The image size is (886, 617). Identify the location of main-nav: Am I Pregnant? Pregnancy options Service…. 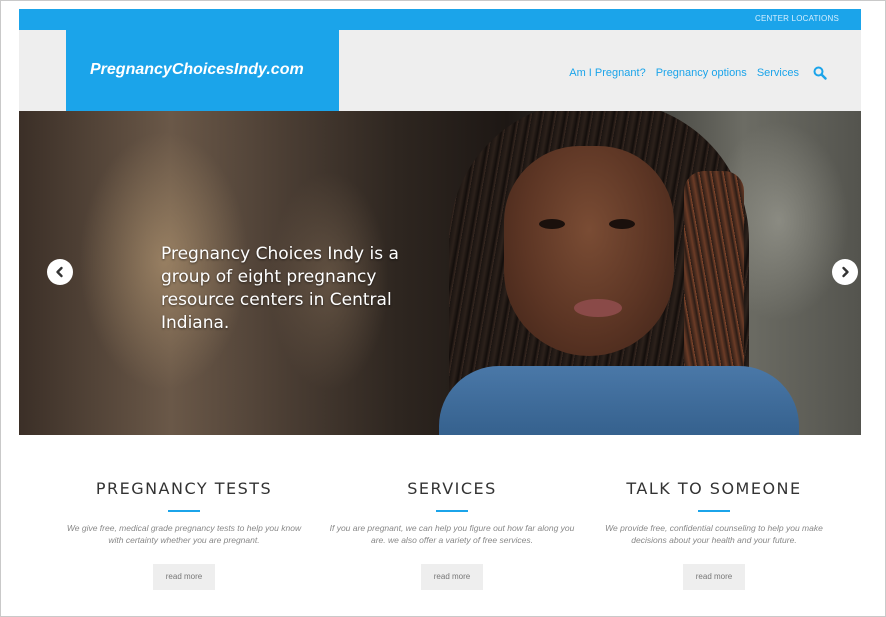
(698, 73).